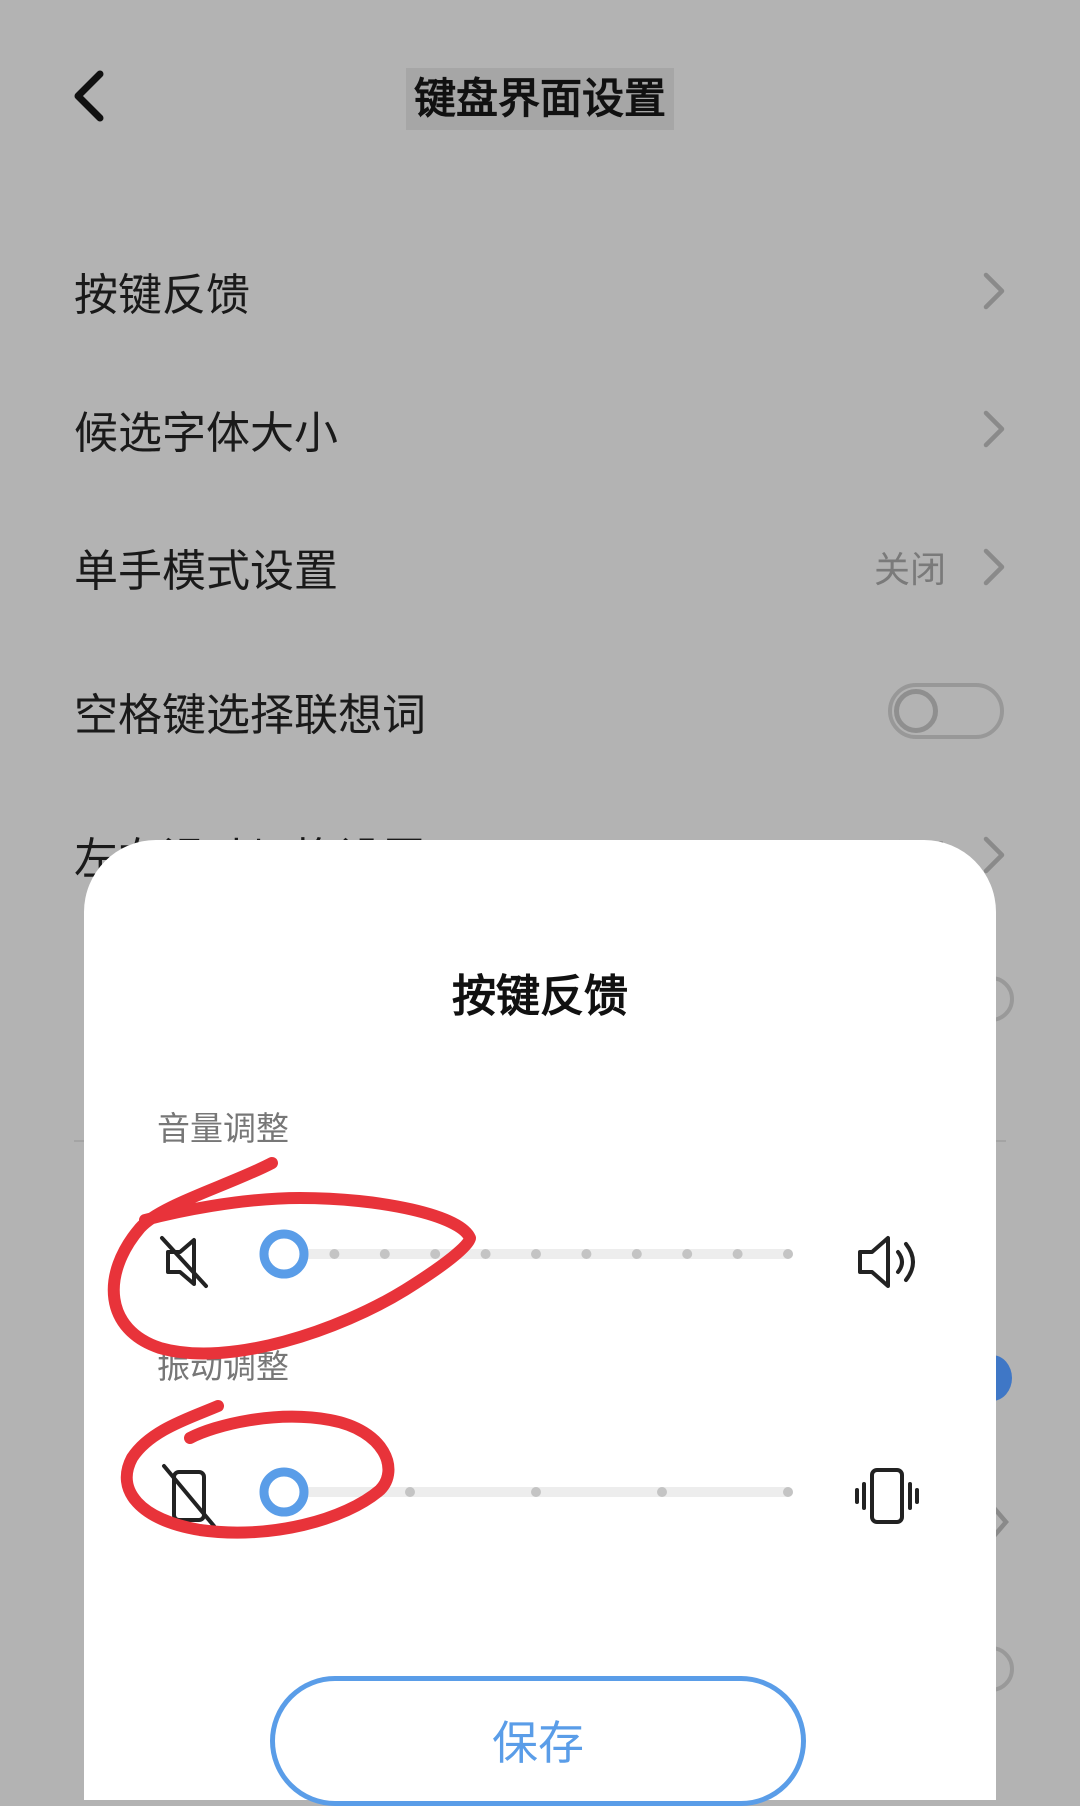 The image size is (1080, 1806). I want to click on back-button, so click(91, 96).